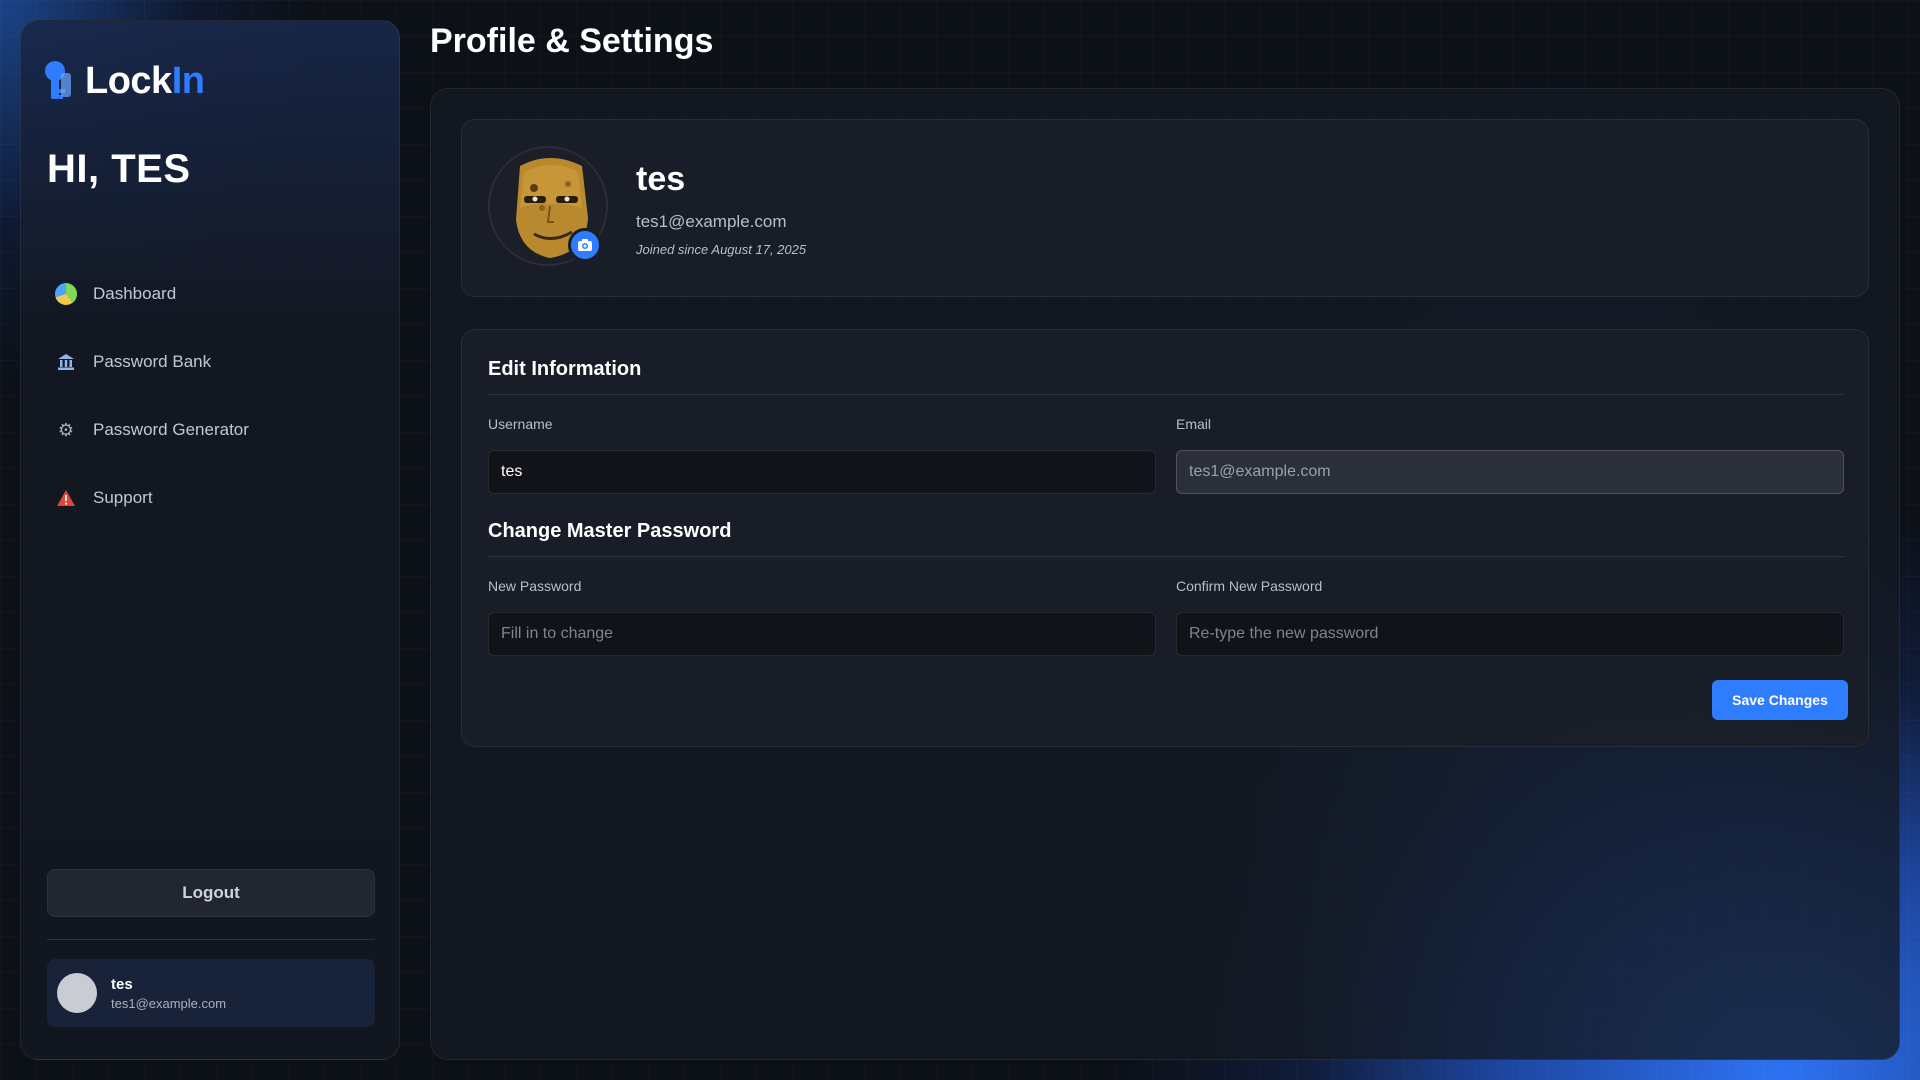 This screenshot has width=1920, height=1080. Describe the element at coordinates (822, 634) in the screenshot. I see `new-password-input` at that location.